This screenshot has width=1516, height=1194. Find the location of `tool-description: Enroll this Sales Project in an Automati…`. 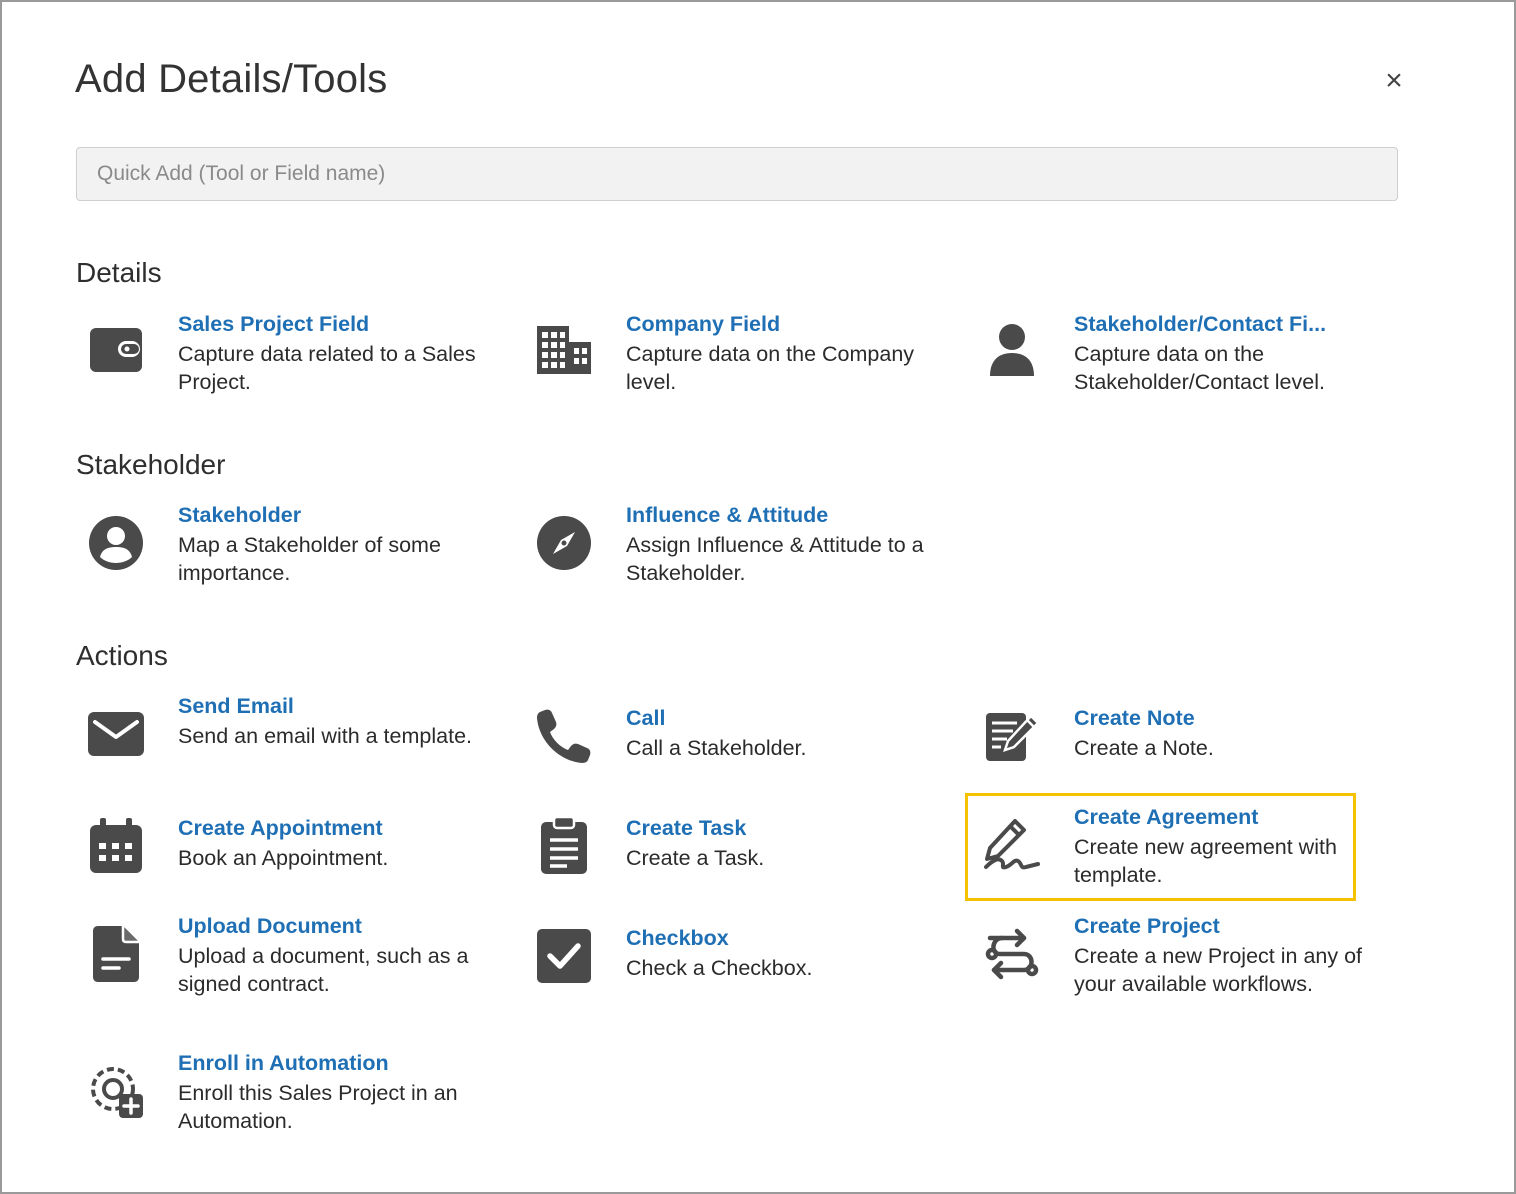

tool-description: Enroll this Sales Project in an Automati… is located at coordinates (318, 1107).